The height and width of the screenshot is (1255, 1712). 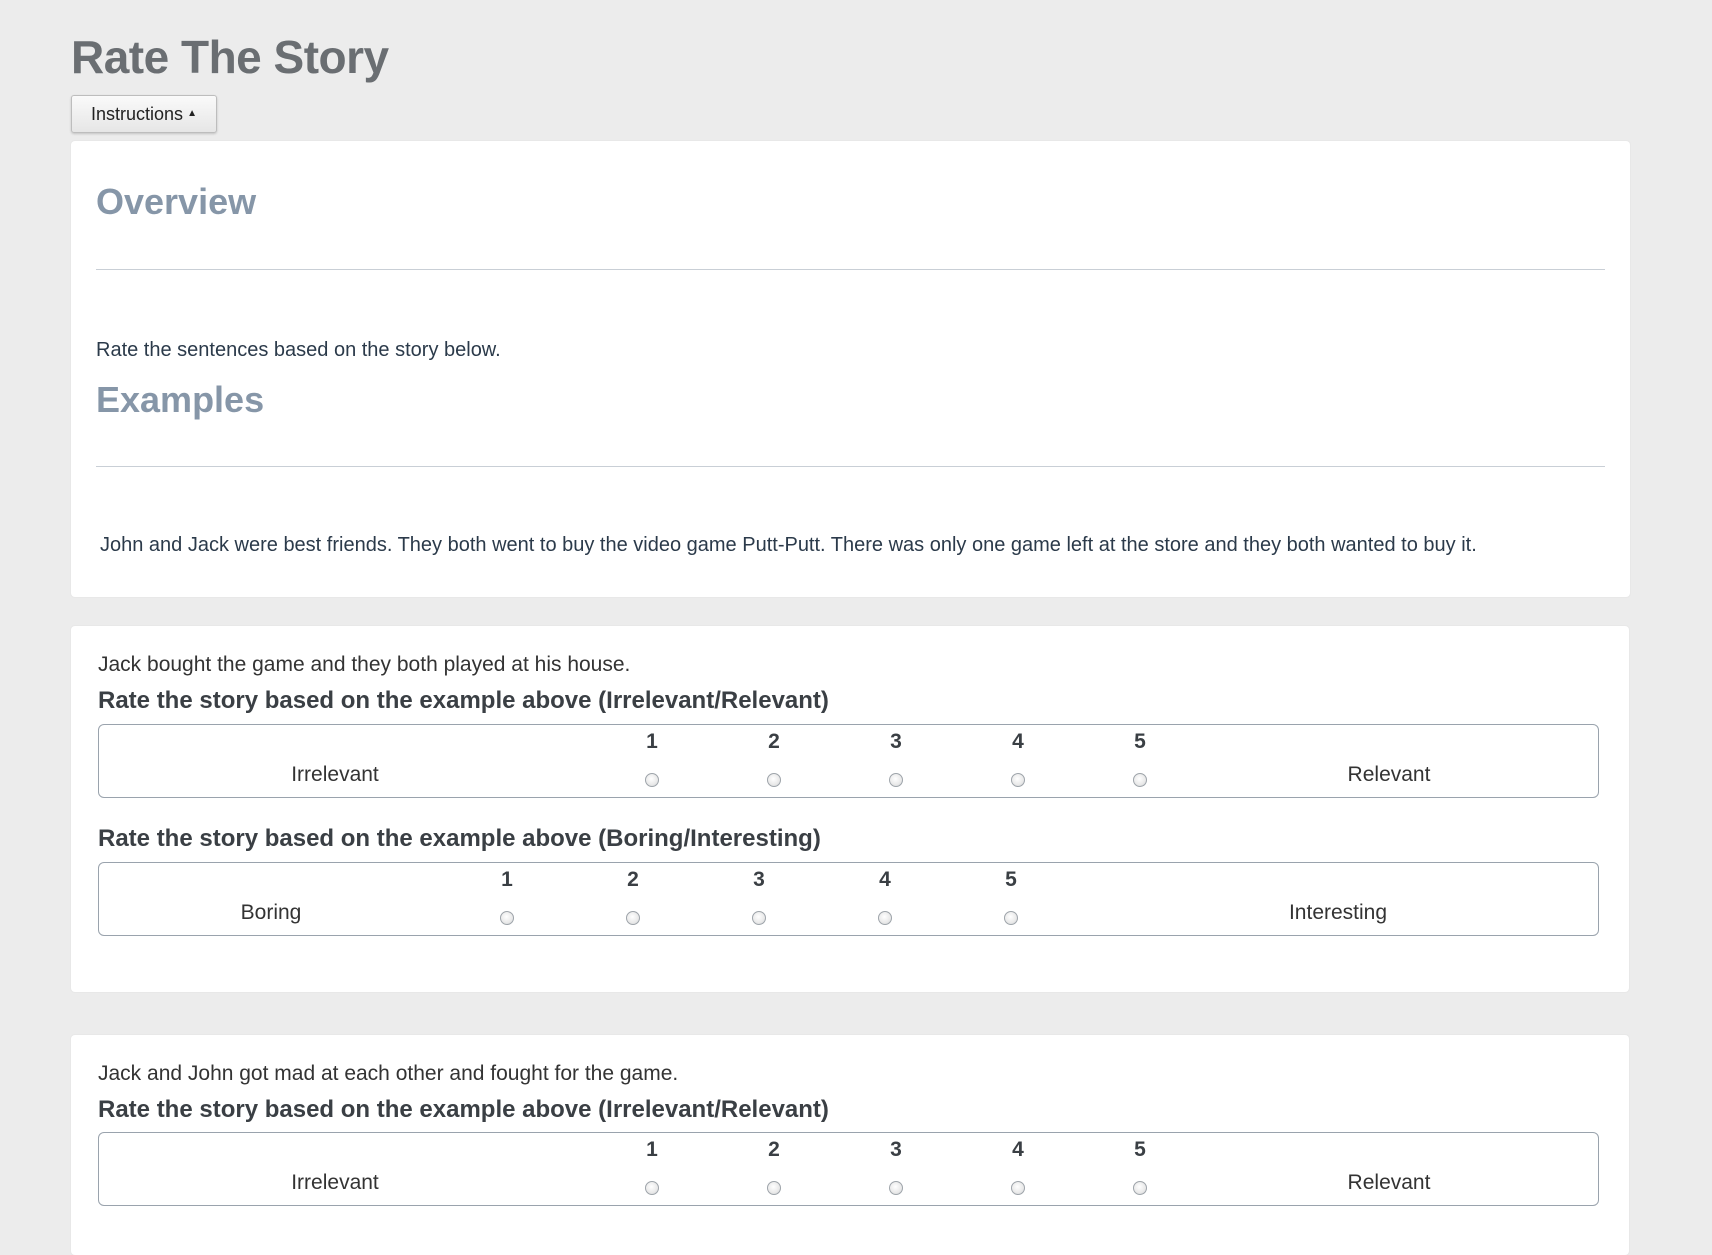 What do you see at coordinates (137, 113) in the screenshot?
I see `instructions-button-label: Instructions` at bounding box center [137, 113].